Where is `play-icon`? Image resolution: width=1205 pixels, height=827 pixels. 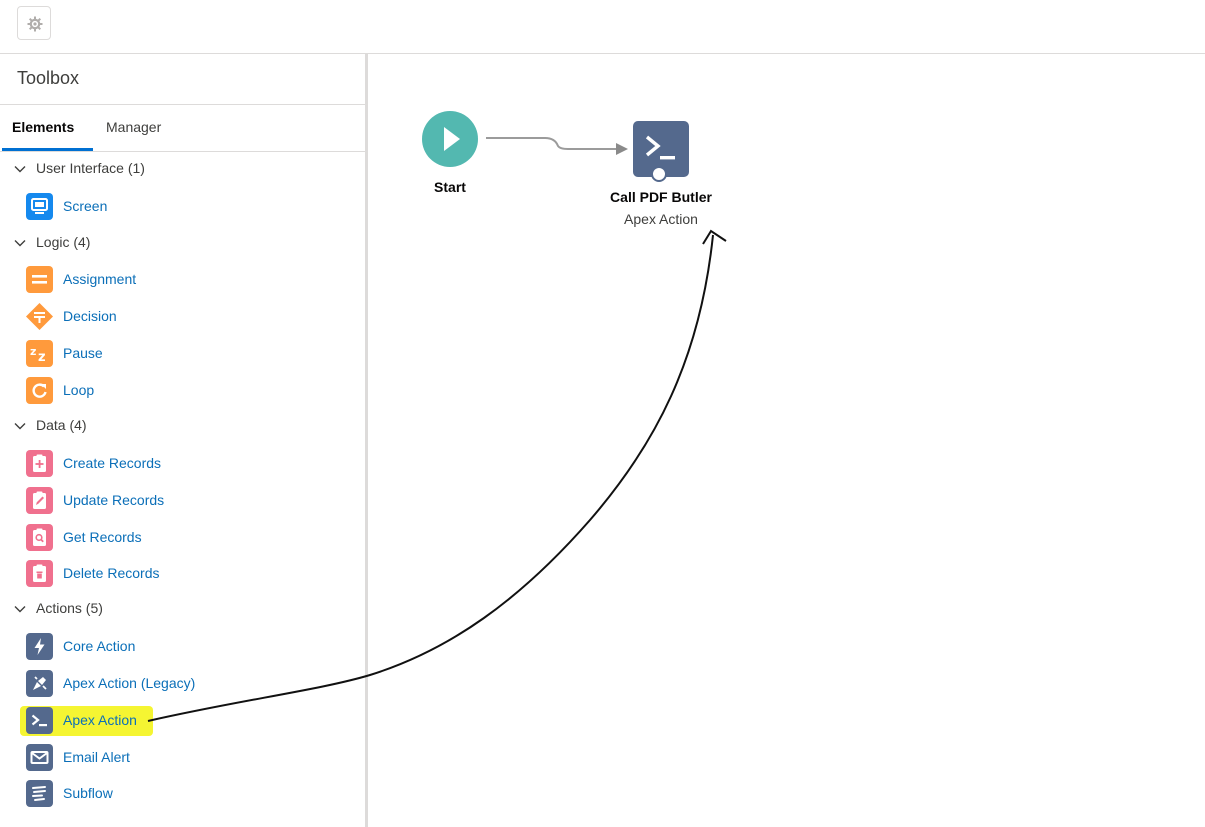
play-icon is located at coordinates (452, 139).